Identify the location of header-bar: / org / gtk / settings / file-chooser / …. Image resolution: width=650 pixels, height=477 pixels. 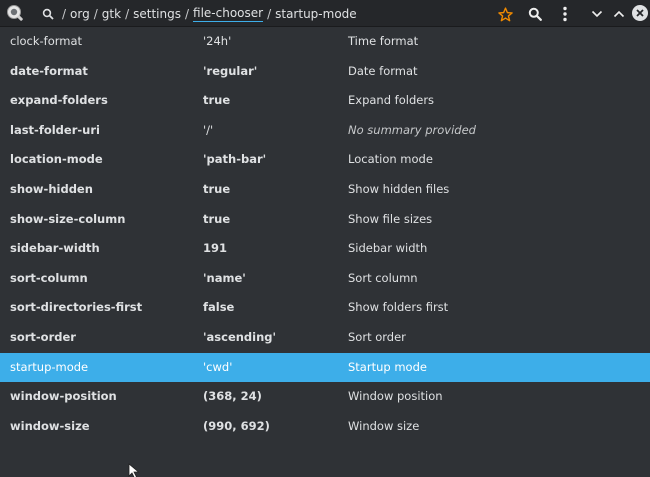
(325, 13).